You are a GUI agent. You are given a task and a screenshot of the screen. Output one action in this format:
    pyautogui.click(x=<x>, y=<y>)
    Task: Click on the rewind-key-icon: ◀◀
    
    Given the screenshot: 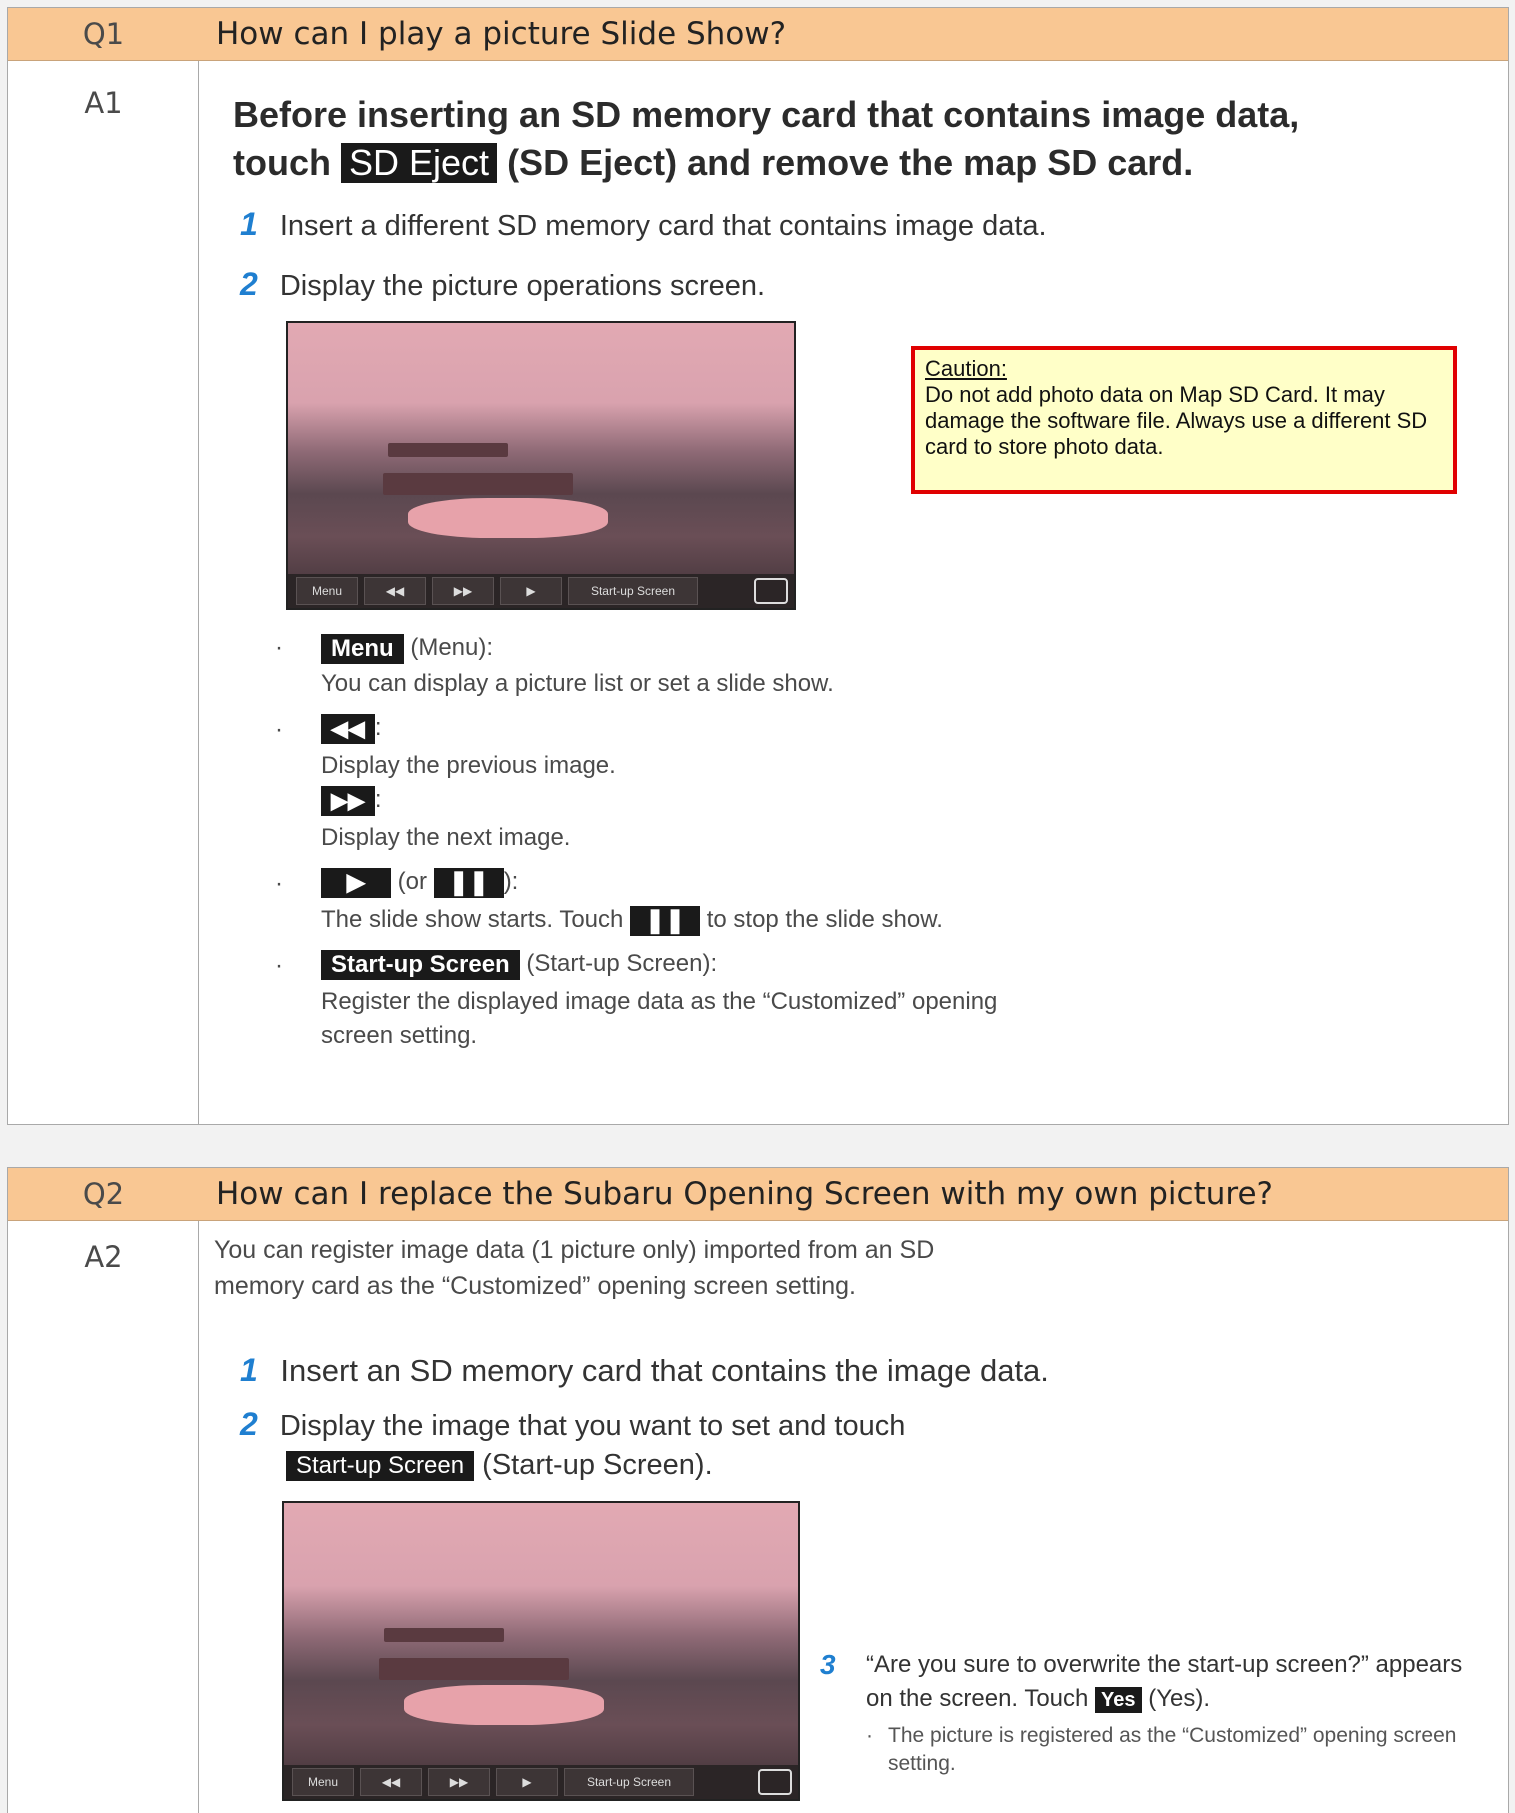 What is the action you would take?
    pyautogui.click(x=348, y=728)
    